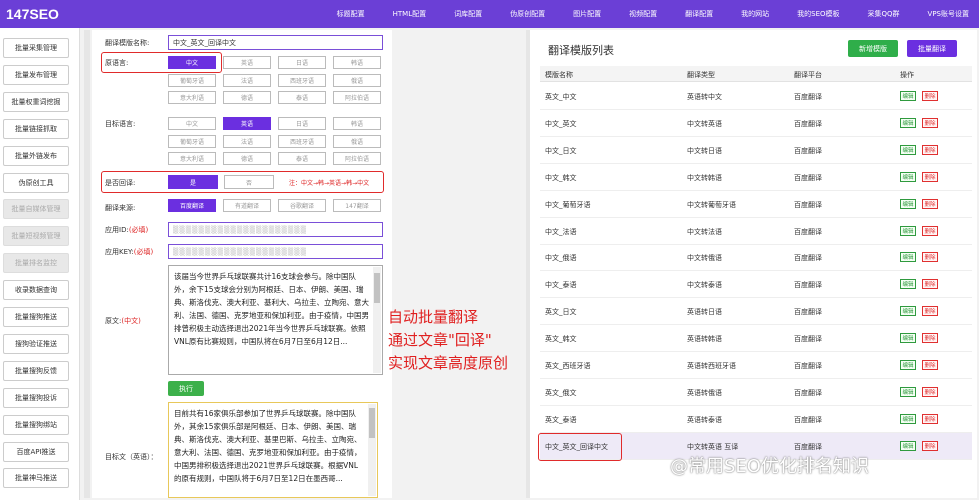 The width and height of the screenshot is (979, 500). What do you see at coordinates (948, 14) in the screenshot?
I see `nav-item: VPS账号设置` at bounding box center [948, 14].